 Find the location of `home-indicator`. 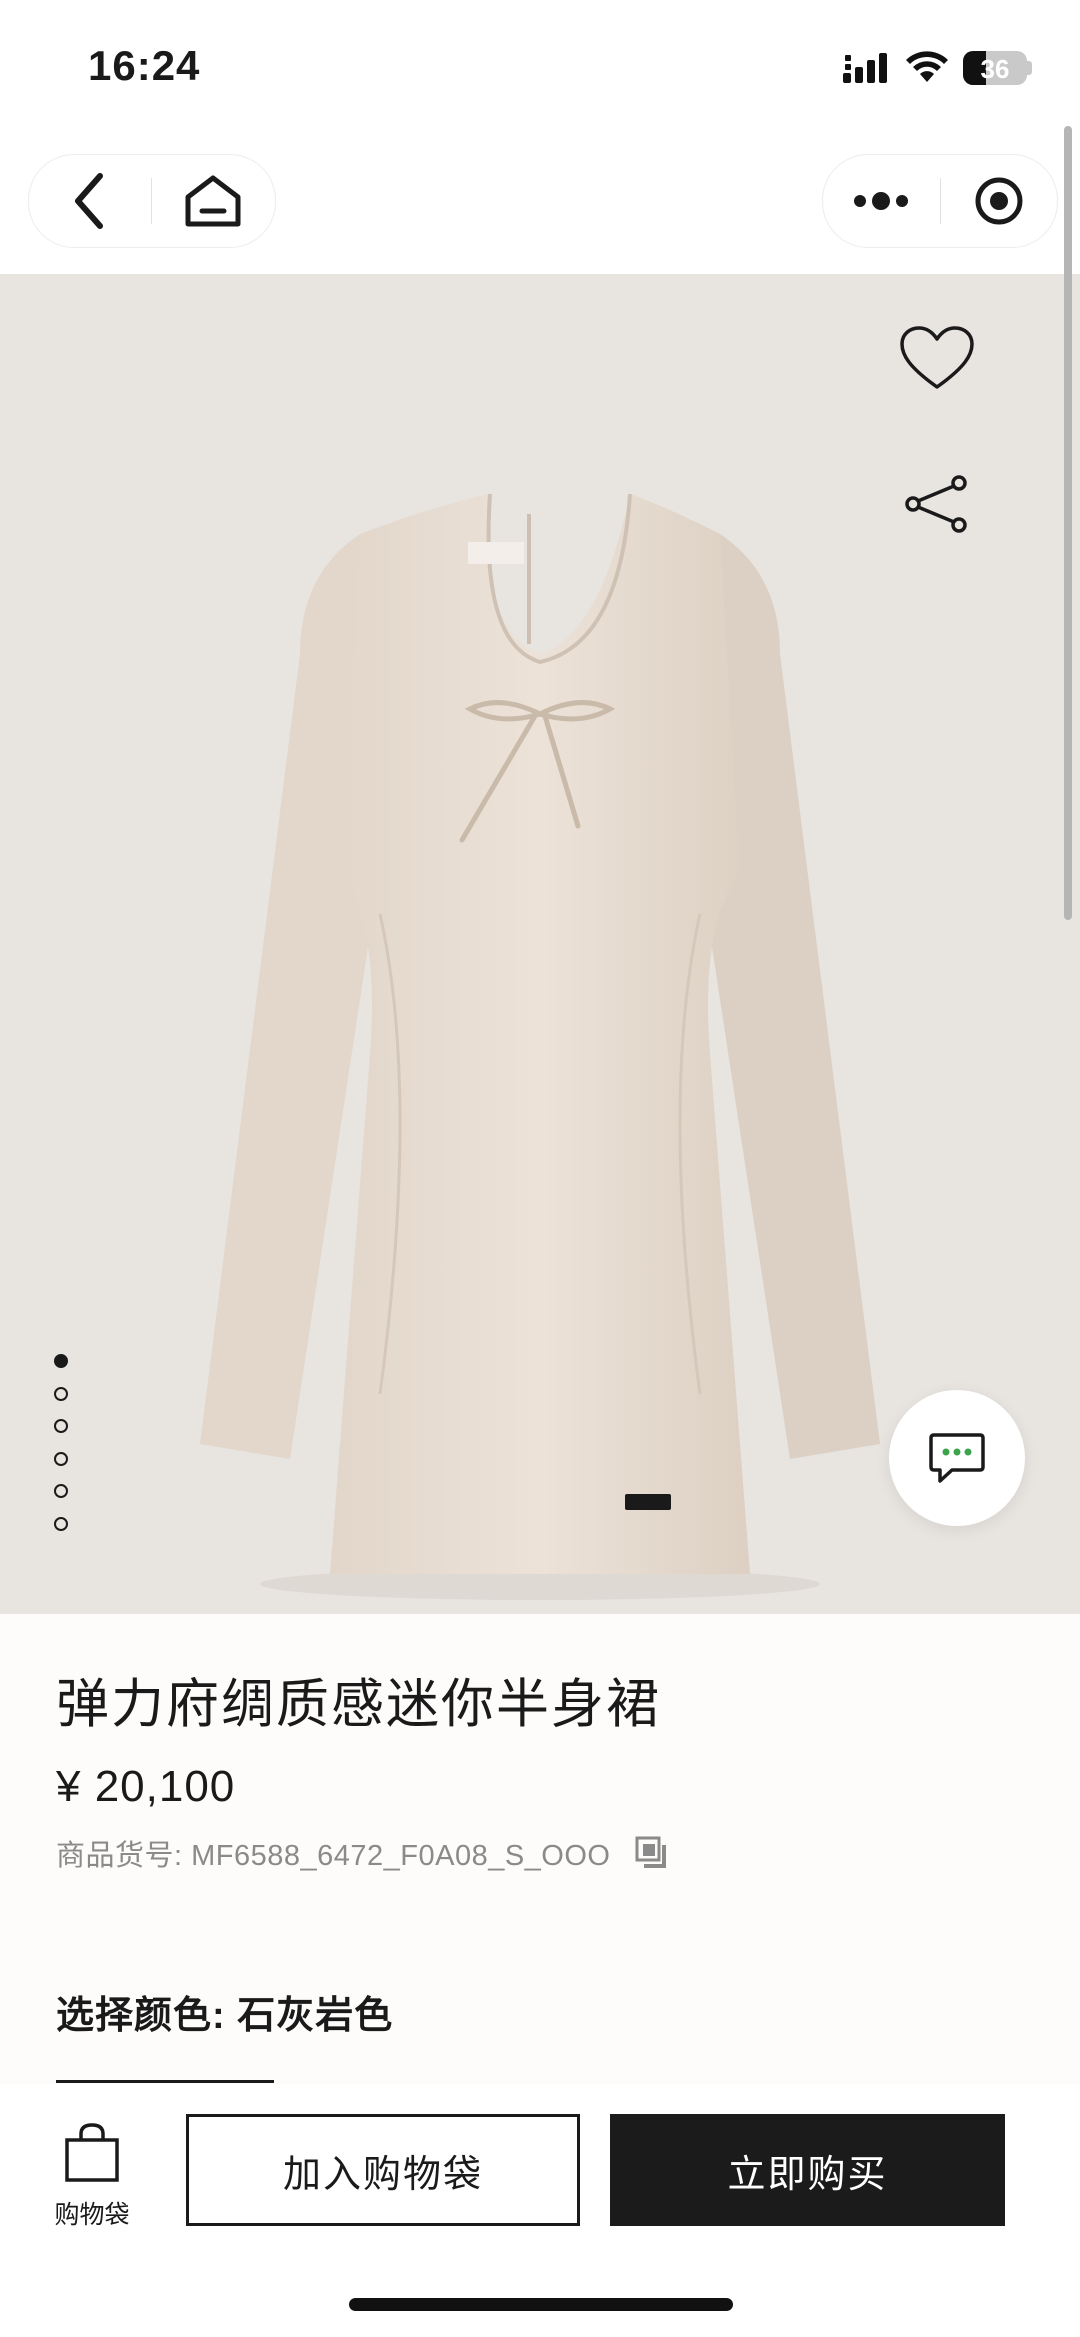

home-indicator is located at coordinates (541, 2304).